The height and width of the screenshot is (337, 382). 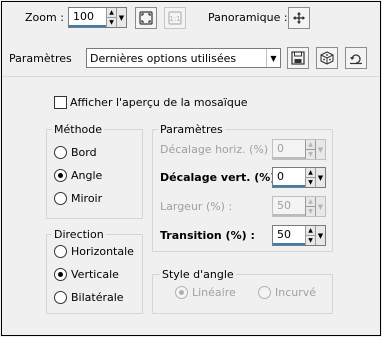 I want to click on random-preset-button, so click(x=327, y=58).